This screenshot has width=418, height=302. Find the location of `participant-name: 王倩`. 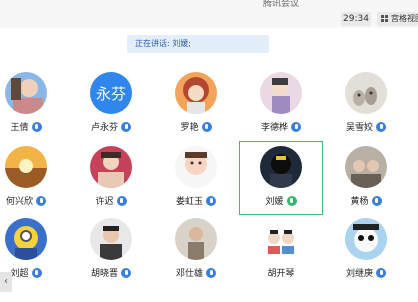

participant-name: 王倩 is located at coordinates (19, 128).